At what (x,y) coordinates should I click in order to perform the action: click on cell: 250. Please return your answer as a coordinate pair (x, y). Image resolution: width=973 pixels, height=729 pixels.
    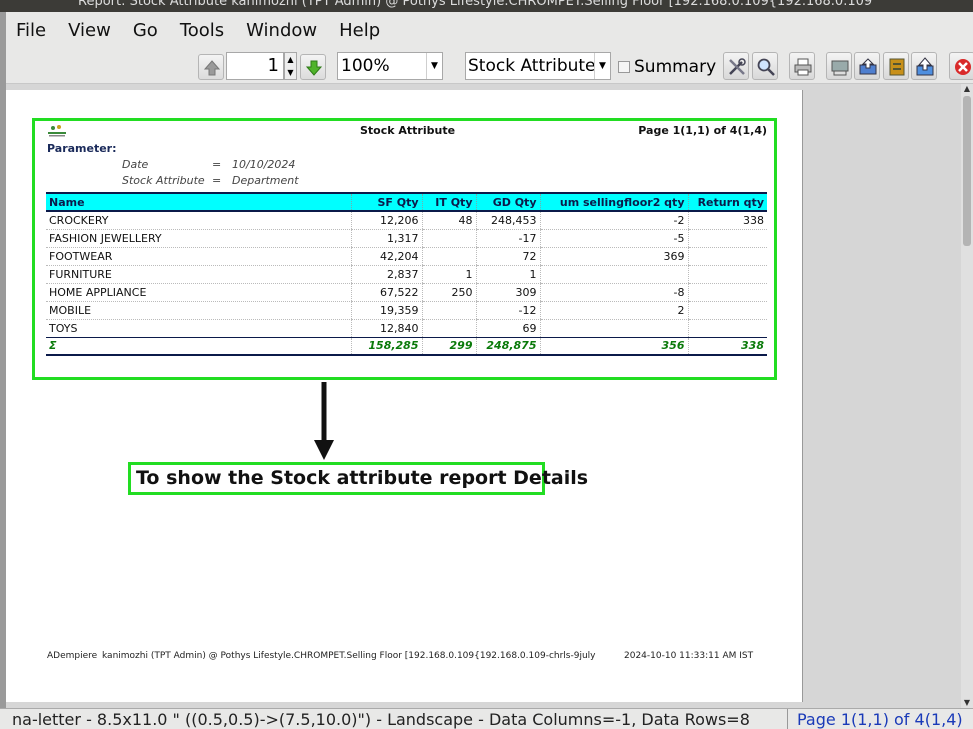
    Looking at the image, I should click on (448, 292).